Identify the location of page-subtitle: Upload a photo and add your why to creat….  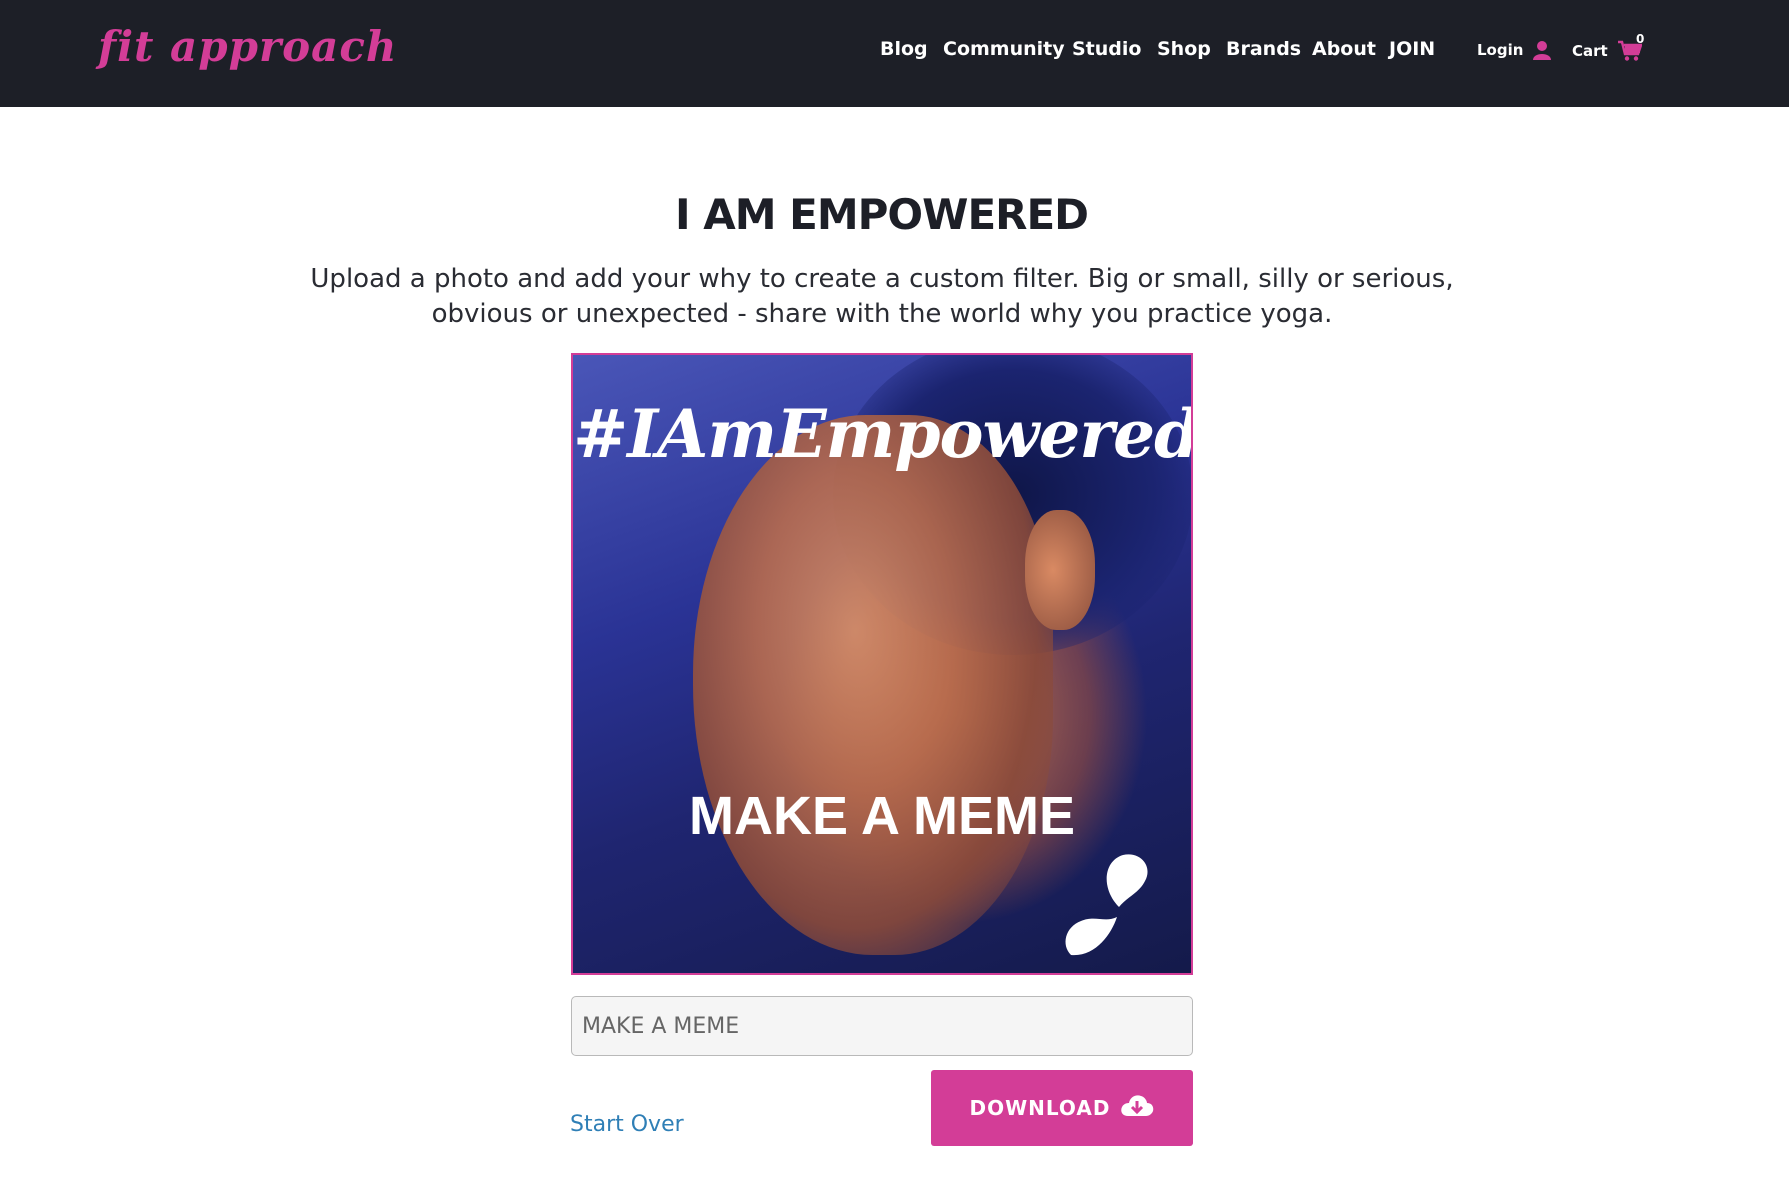
(882, 296).